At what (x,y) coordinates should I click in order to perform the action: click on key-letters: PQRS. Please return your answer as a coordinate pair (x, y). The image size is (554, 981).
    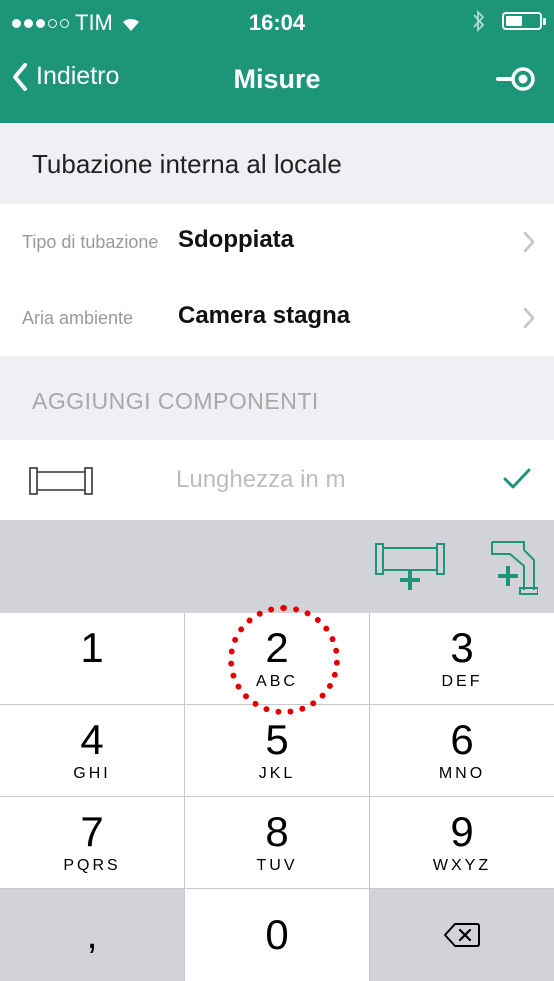
    Looking at the image, I should click on (92, 865).